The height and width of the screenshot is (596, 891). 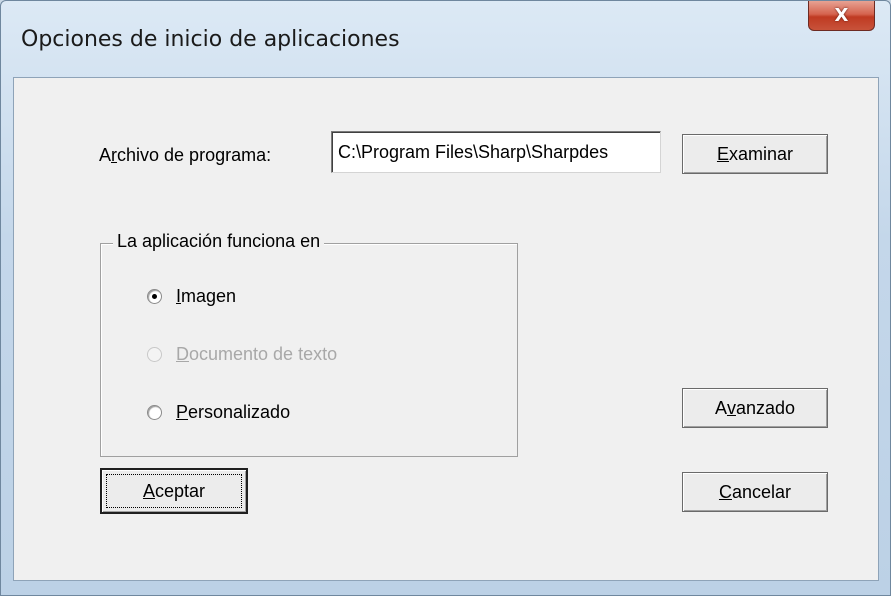 I want to click on radio-imagen-label: Imagen, so click(x=206, y=296).